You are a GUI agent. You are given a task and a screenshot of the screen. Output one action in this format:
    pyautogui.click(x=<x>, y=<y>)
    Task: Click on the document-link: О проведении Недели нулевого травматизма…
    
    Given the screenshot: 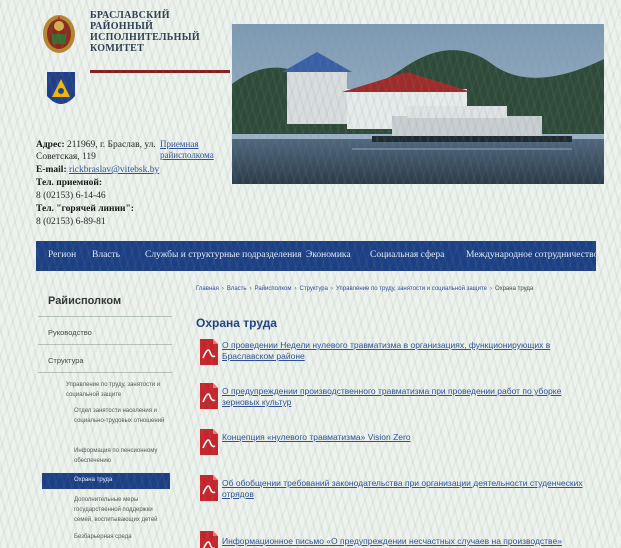 What is the action you would take?
    pyautogui.click(x=408, y=351)
    